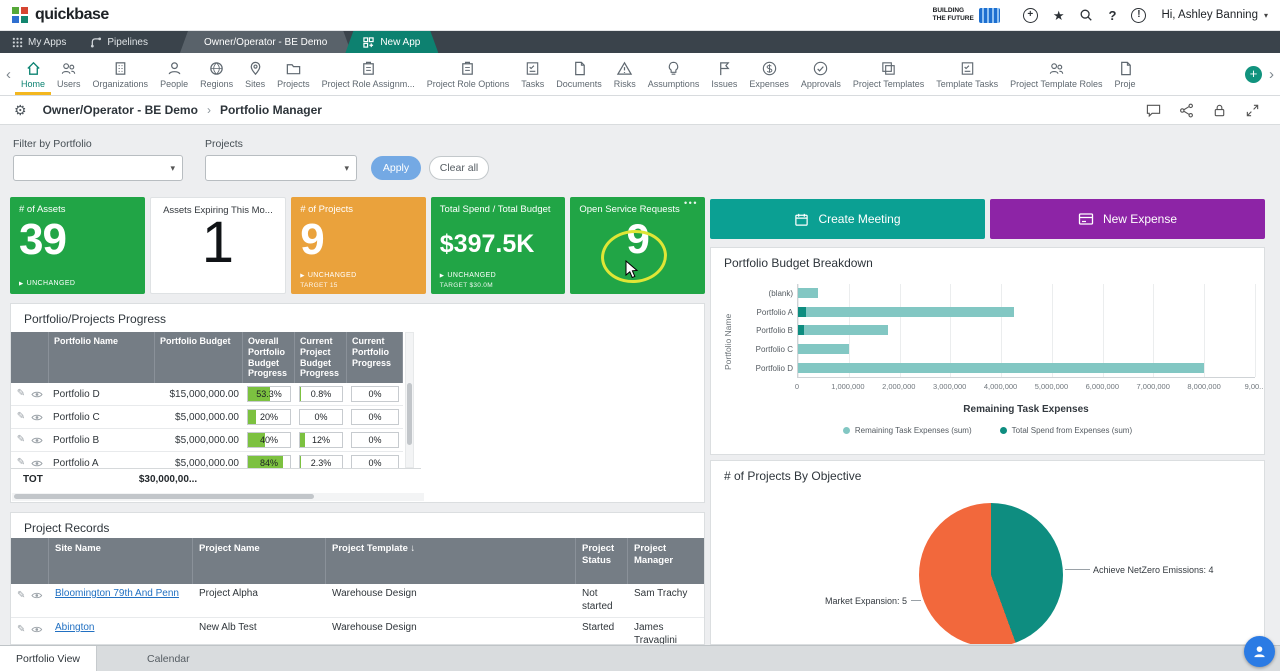 The height and width of the screenshot is (671, 1280). I want to click on create-meeting-button: Create Meeting, so click(847, 219).